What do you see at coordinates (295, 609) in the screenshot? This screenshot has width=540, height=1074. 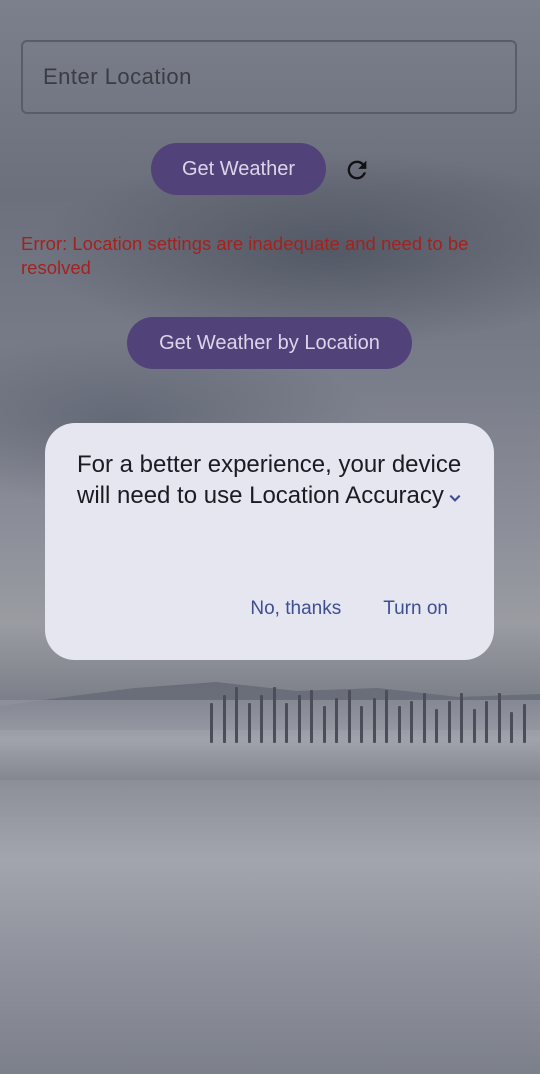 I see `no-thanks-button: No, thanks` at bounding box center [295, 609].